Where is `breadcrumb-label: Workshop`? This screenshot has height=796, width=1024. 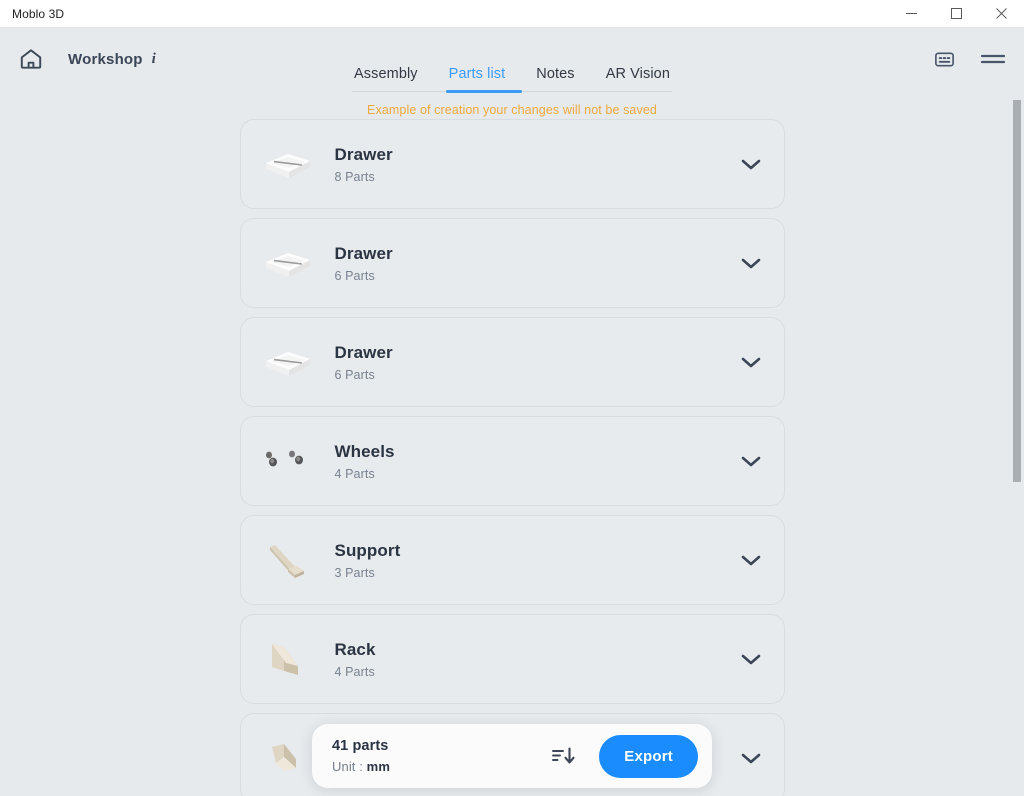
breadcrumb-label: Workshop is located at coordinates (105, 59).